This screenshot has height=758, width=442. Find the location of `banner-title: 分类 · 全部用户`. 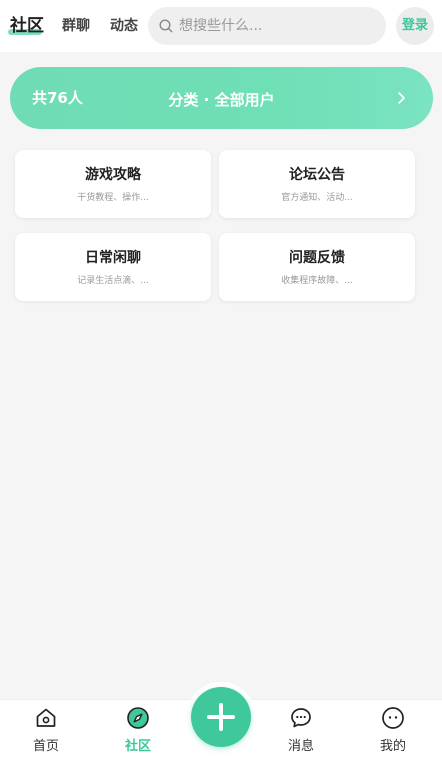

banner-title: 分类 · 全部用户 is located at coordinates (221, 100).